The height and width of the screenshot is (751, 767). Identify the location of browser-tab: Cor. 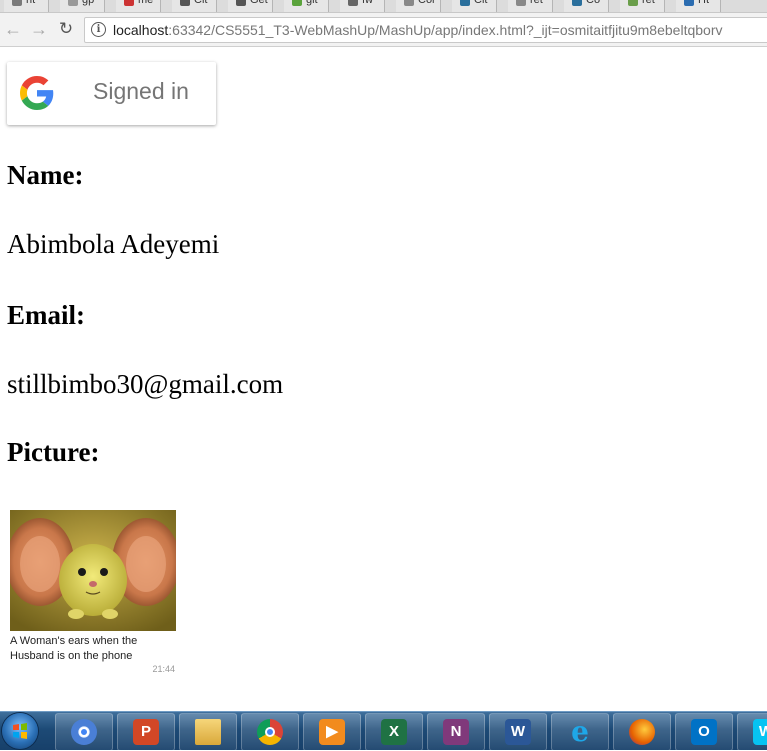
(418, 6).